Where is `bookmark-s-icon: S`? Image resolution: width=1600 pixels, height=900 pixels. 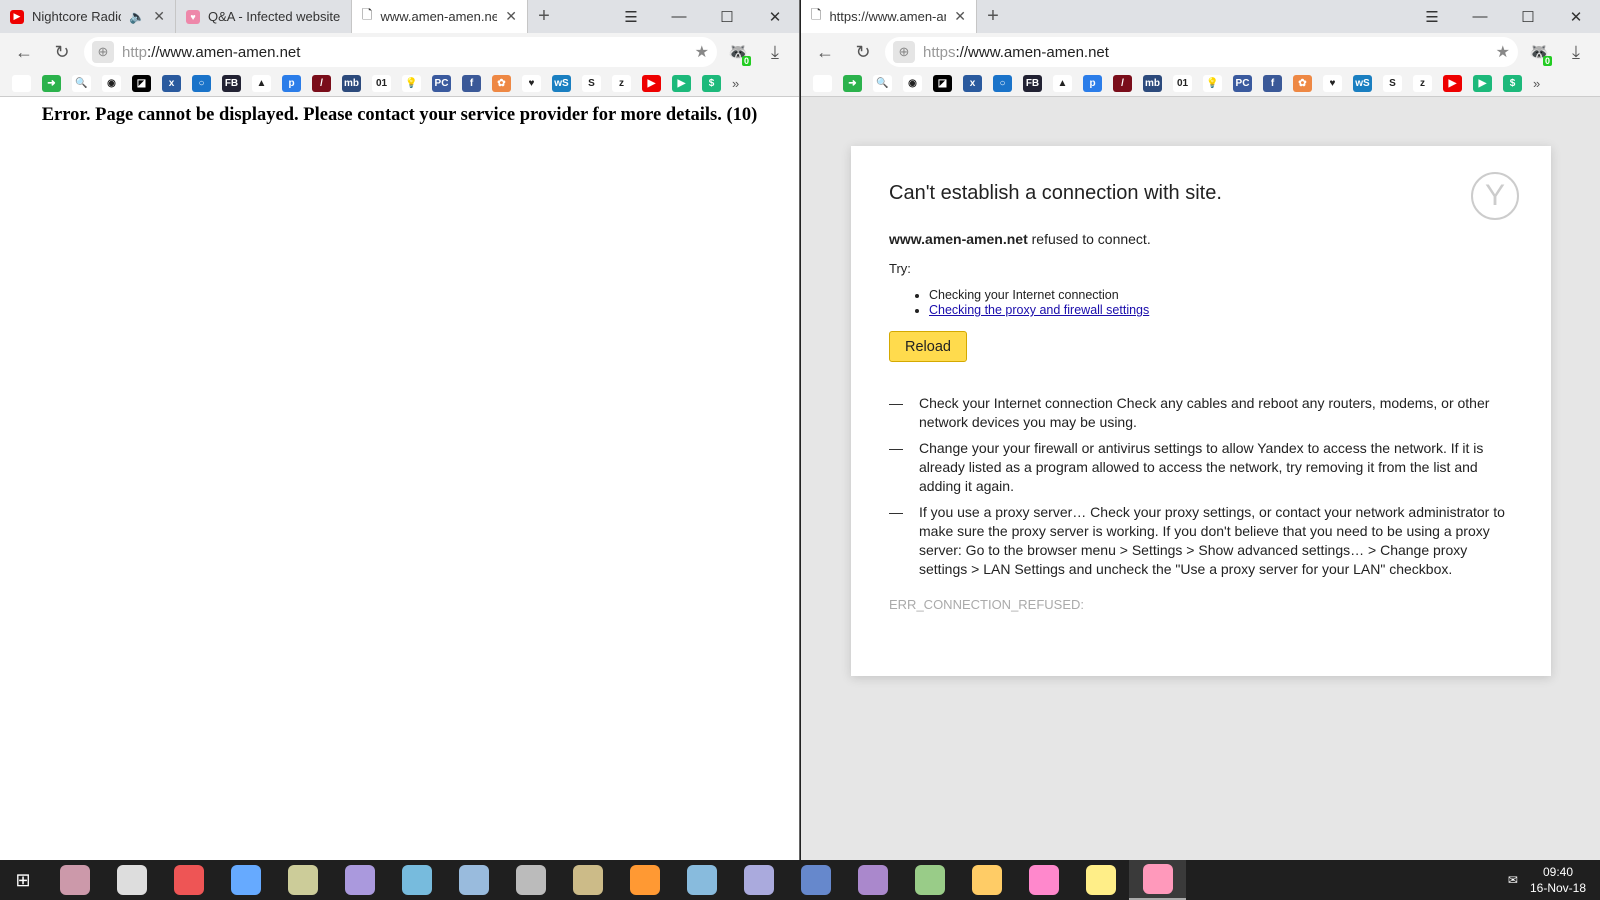
bookmark-s-icon: S is located at coordinates (591, 83).